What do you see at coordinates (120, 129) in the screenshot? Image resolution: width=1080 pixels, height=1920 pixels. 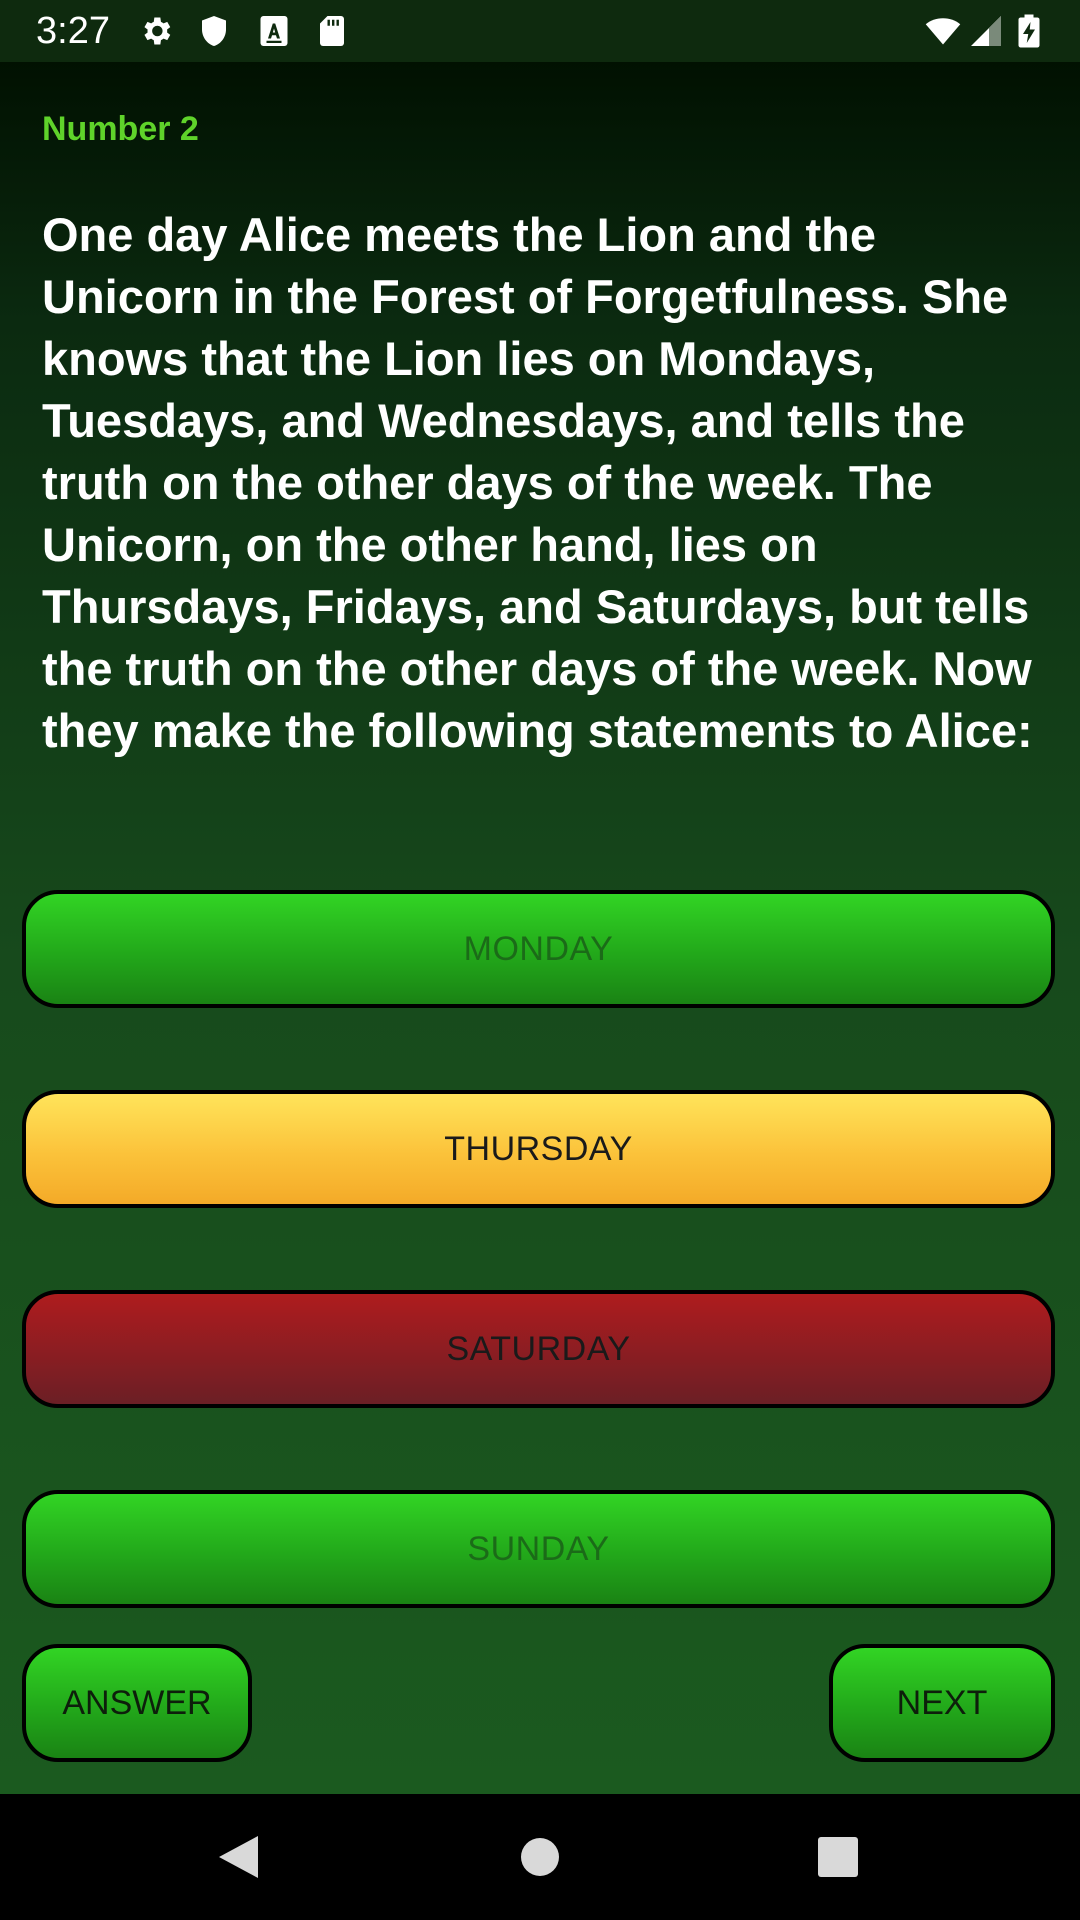 I see `question-number: Number 2` at bounding box center [120, 129].